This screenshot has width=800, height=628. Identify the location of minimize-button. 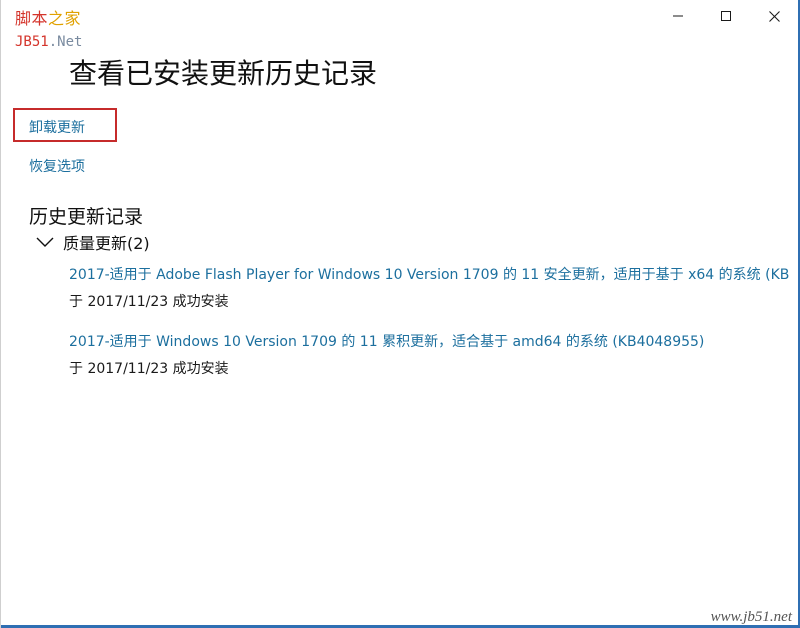
(678, 16).